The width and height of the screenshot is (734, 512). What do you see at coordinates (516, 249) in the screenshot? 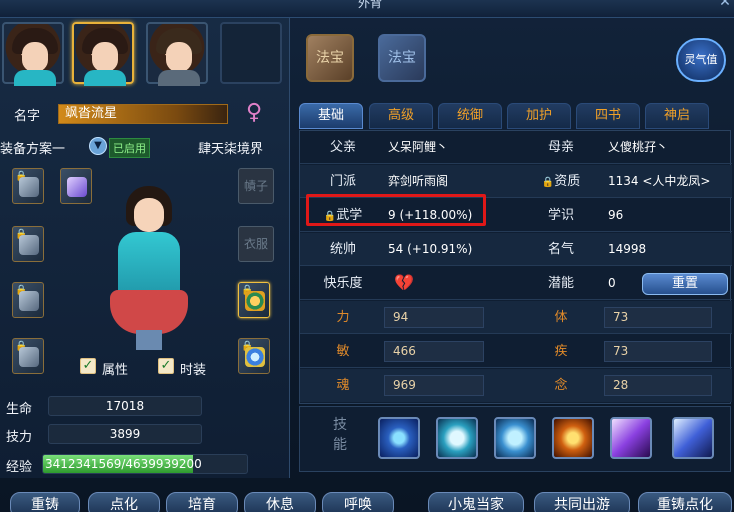
I see `table-row: 统帅 54 (+10.91%) 名气 14998` at bounding box center [516, 249].